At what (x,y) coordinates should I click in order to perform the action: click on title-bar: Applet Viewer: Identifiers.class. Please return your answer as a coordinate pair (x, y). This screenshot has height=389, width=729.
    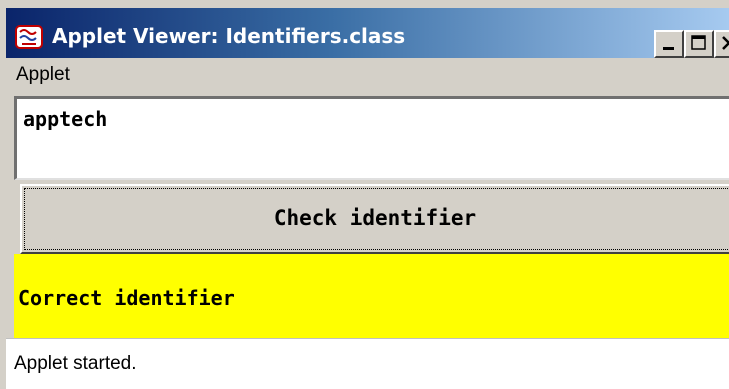
    Looking at the image, I should click on (367, 33).